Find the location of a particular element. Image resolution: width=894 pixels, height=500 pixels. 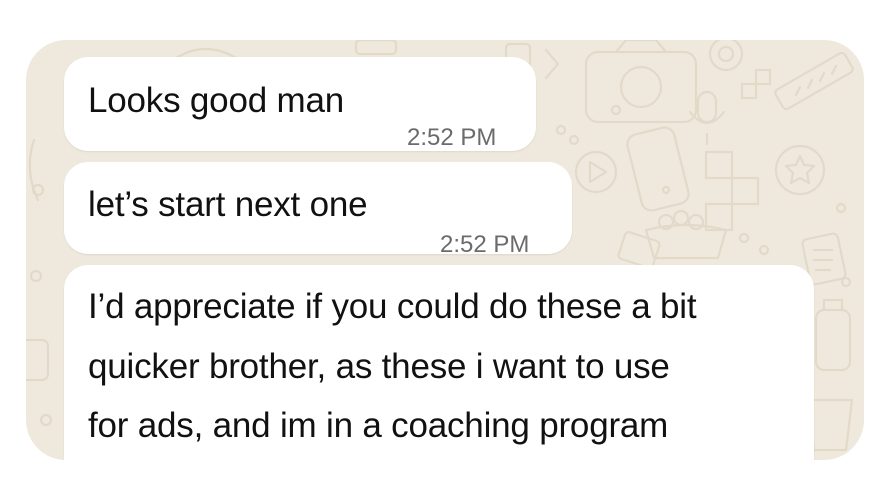

phone-icon is located at coordinates (658, 169).